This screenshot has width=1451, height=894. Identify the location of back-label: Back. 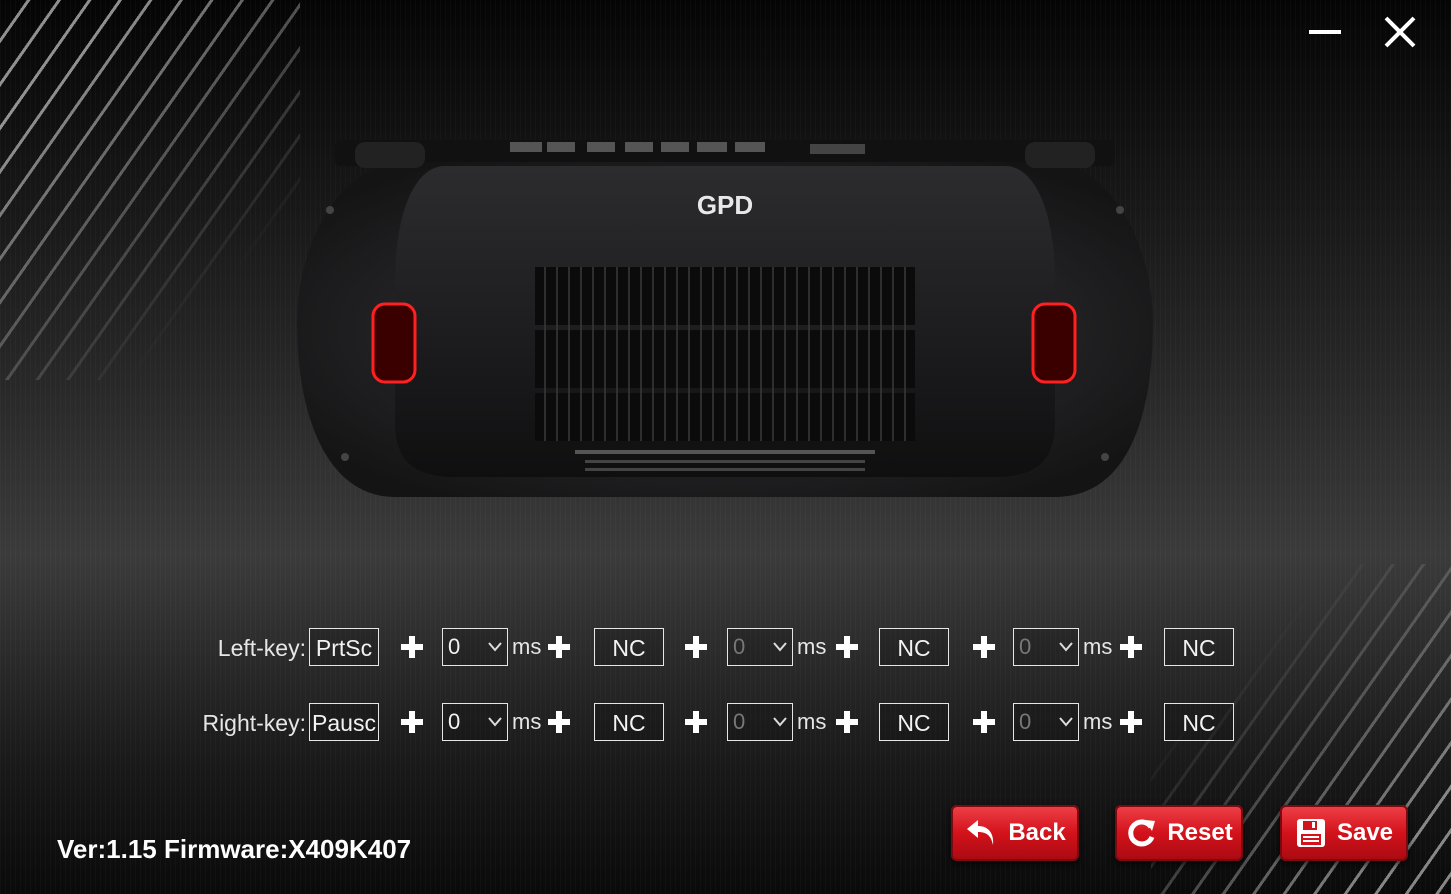
(1037, 832).